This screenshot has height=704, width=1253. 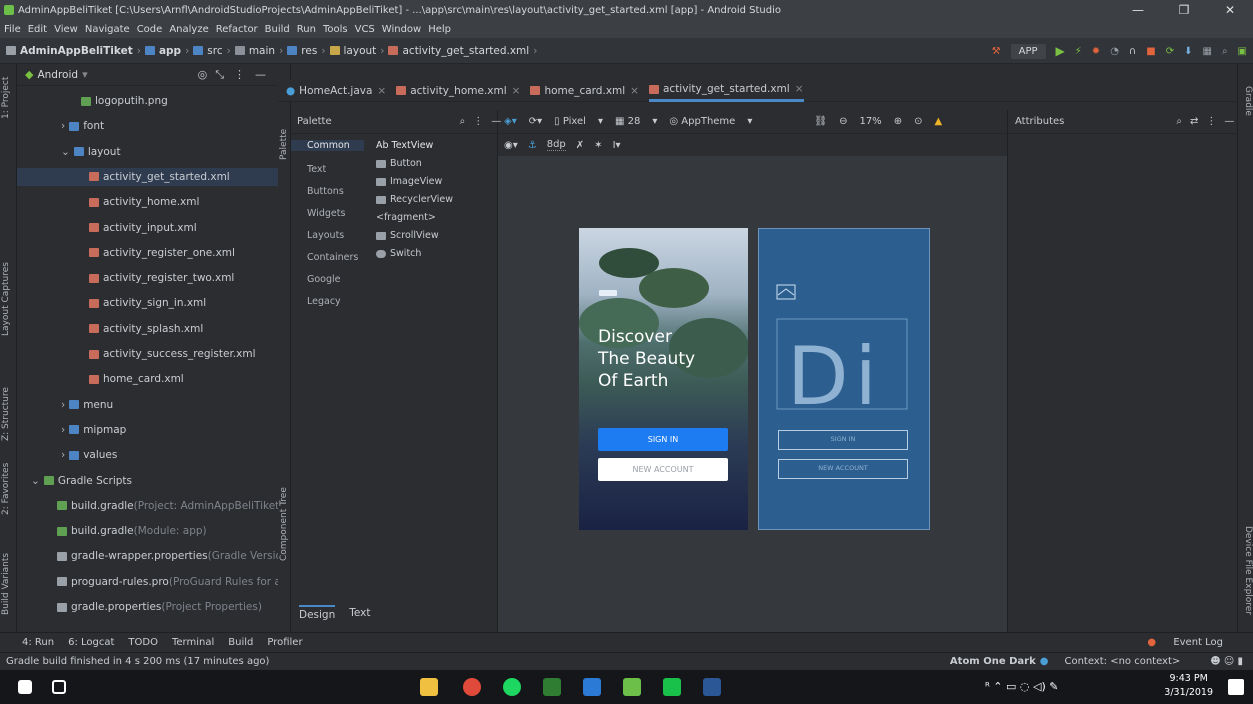 What do you see at coordinates (260, 74) in the screenshot?
I see `hide-icon: —` at bounding box center [260, 74].